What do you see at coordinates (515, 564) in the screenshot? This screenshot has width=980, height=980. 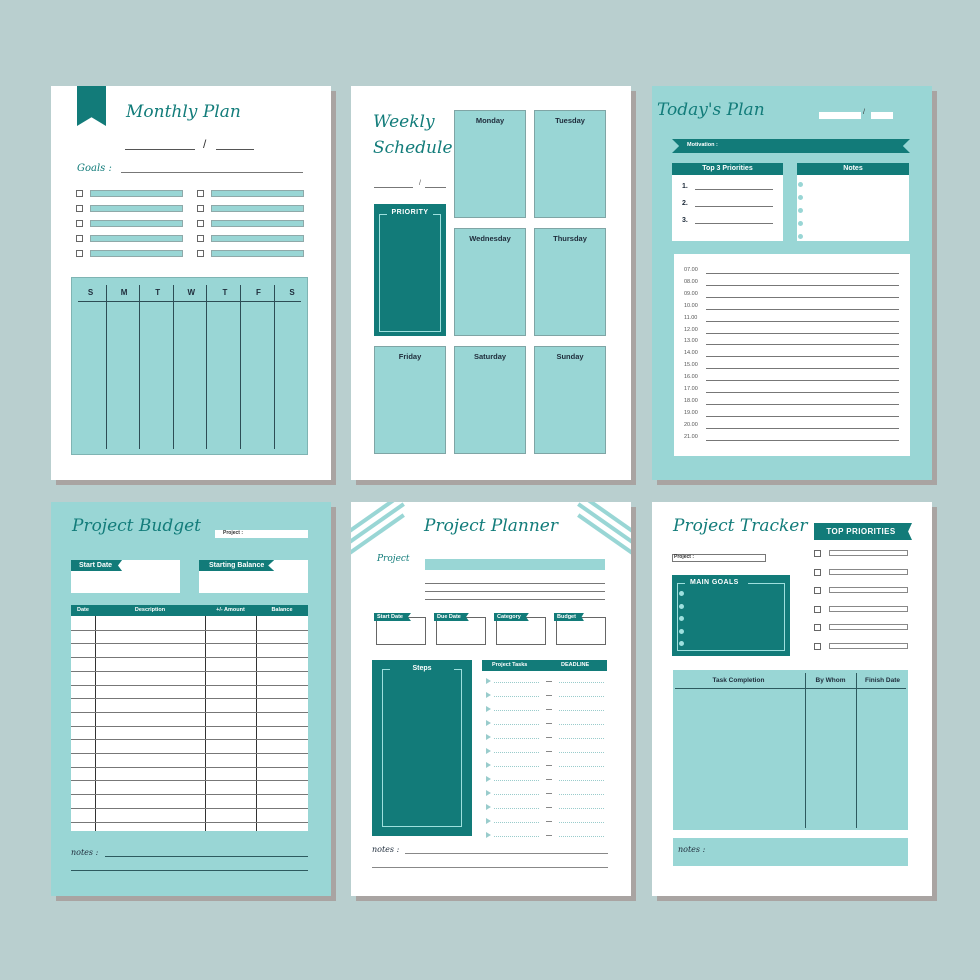 I see `project-name-field` at bounding box center [515, 564].